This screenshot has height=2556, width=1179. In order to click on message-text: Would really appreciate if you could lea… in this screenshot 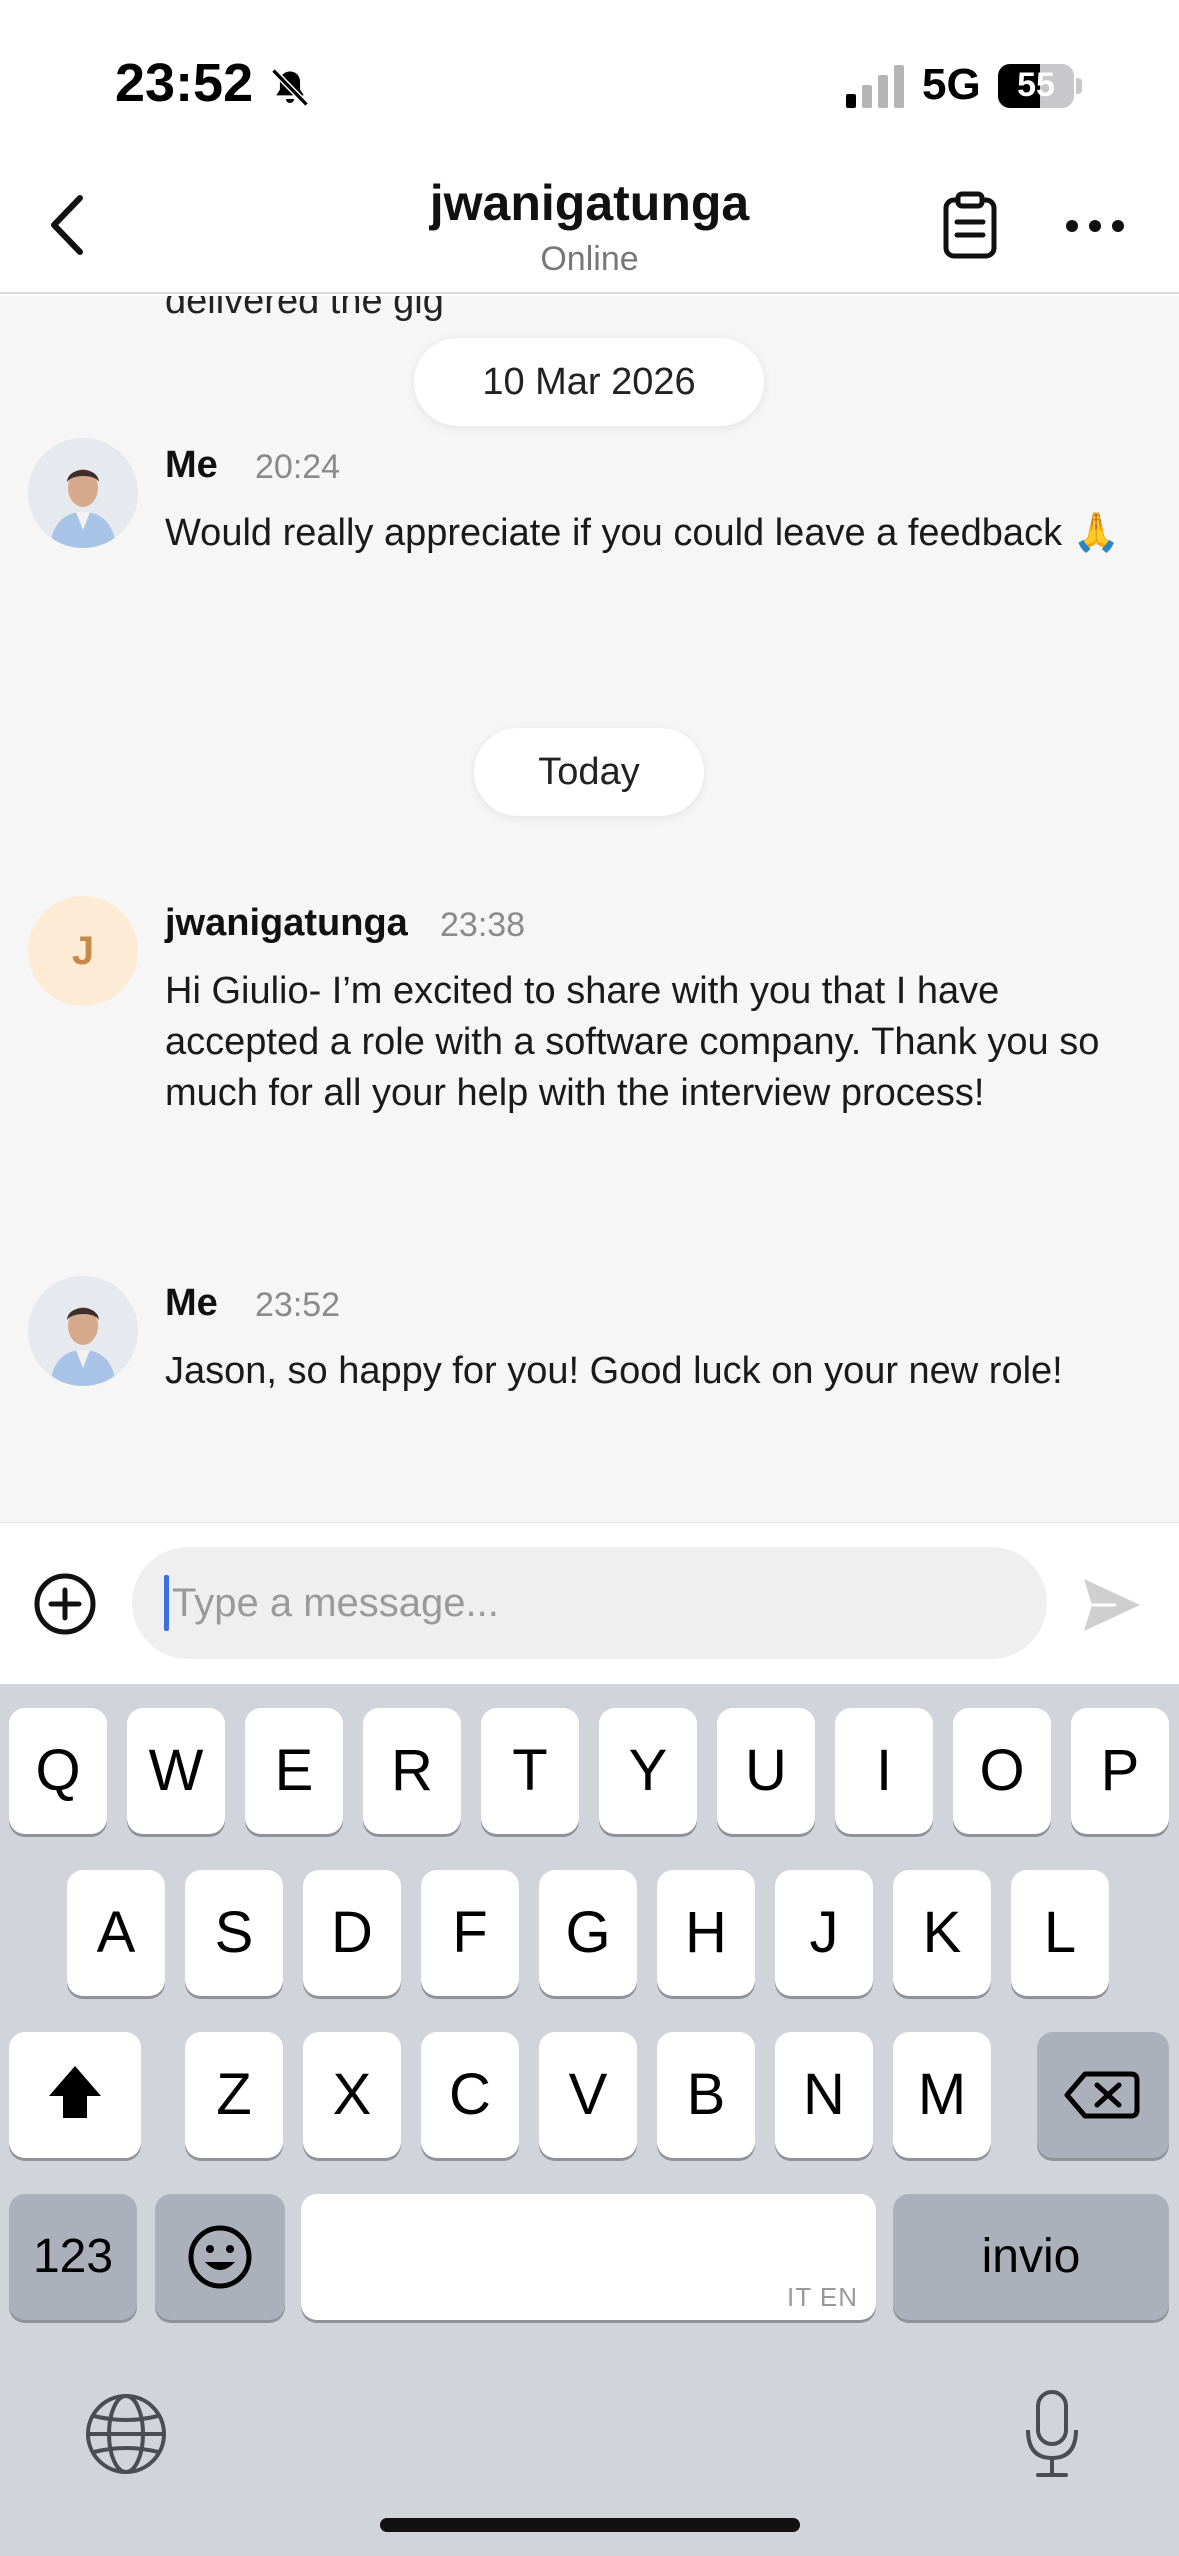, I will do `click(642, 533)`.